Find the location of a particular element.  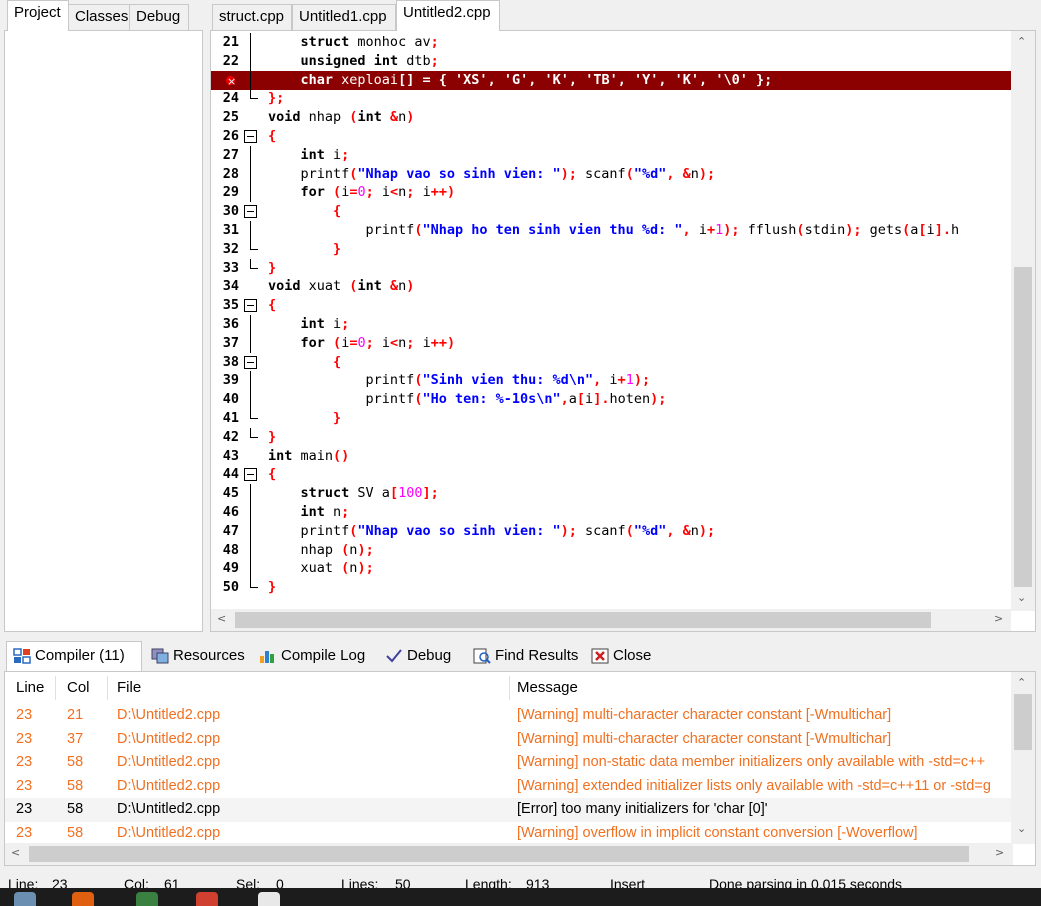

tab-classes: Classes is located at coordinates (99, 17).